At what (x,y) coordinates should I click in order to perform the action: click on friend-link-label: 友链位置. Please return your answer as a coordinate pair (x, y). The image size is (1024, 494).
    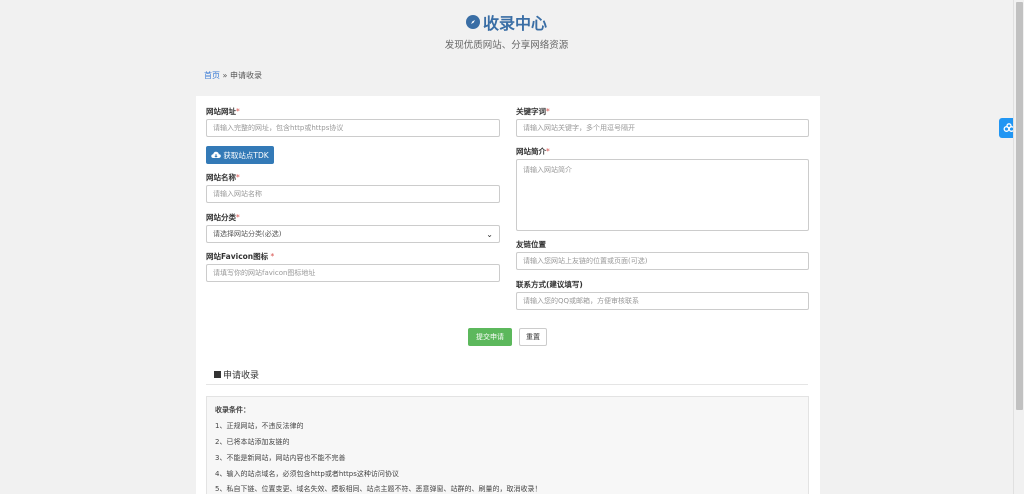
    Looking at the image, I should click on (531, 244).